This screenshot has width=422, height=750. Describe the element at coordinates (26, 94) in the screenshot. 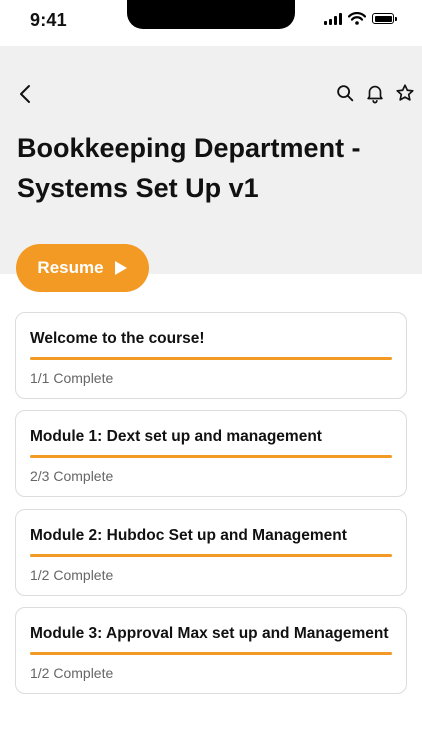

I see `chevron-left-icon` at that location.